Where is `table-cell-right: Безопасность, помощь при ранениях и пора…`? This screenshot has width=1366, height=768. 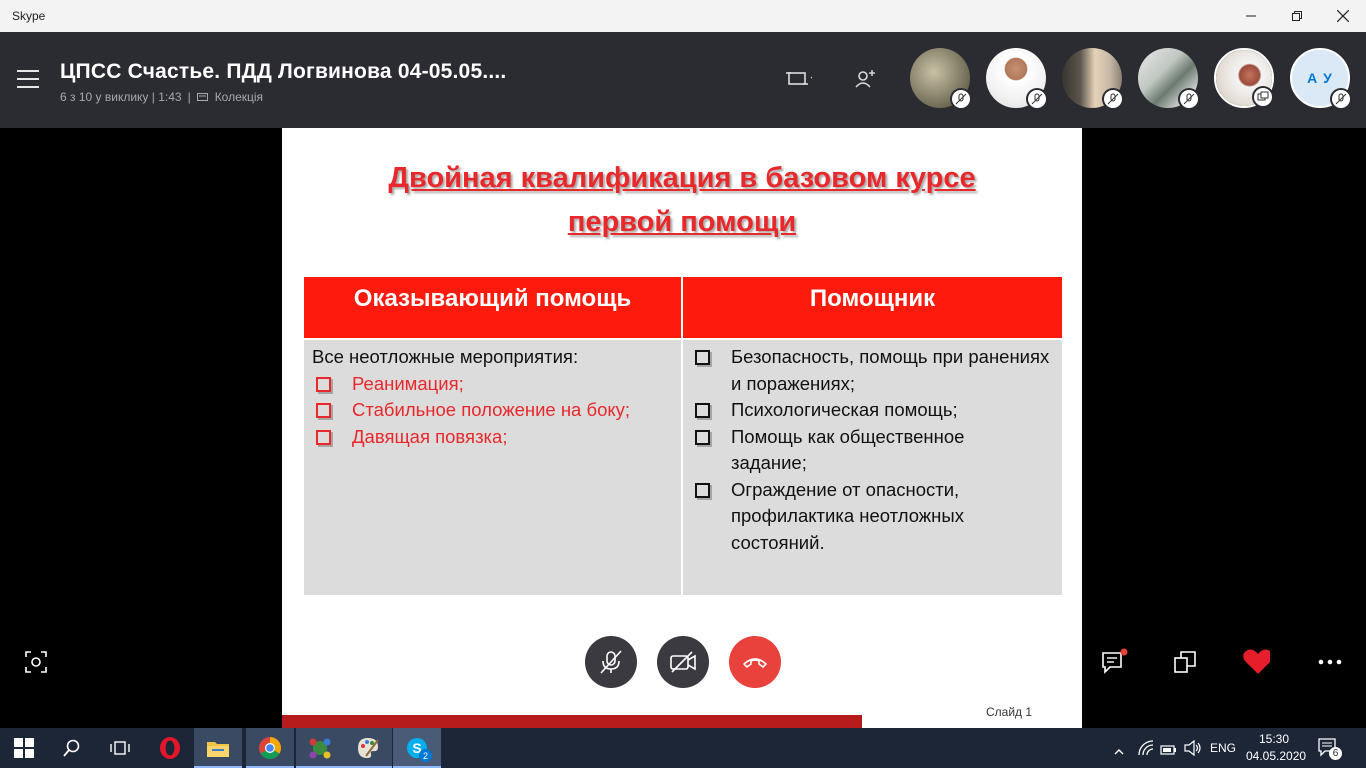
table-cell-right: Безопасность, помощь при ранениях и пора… is located at coordinates (872, 467).